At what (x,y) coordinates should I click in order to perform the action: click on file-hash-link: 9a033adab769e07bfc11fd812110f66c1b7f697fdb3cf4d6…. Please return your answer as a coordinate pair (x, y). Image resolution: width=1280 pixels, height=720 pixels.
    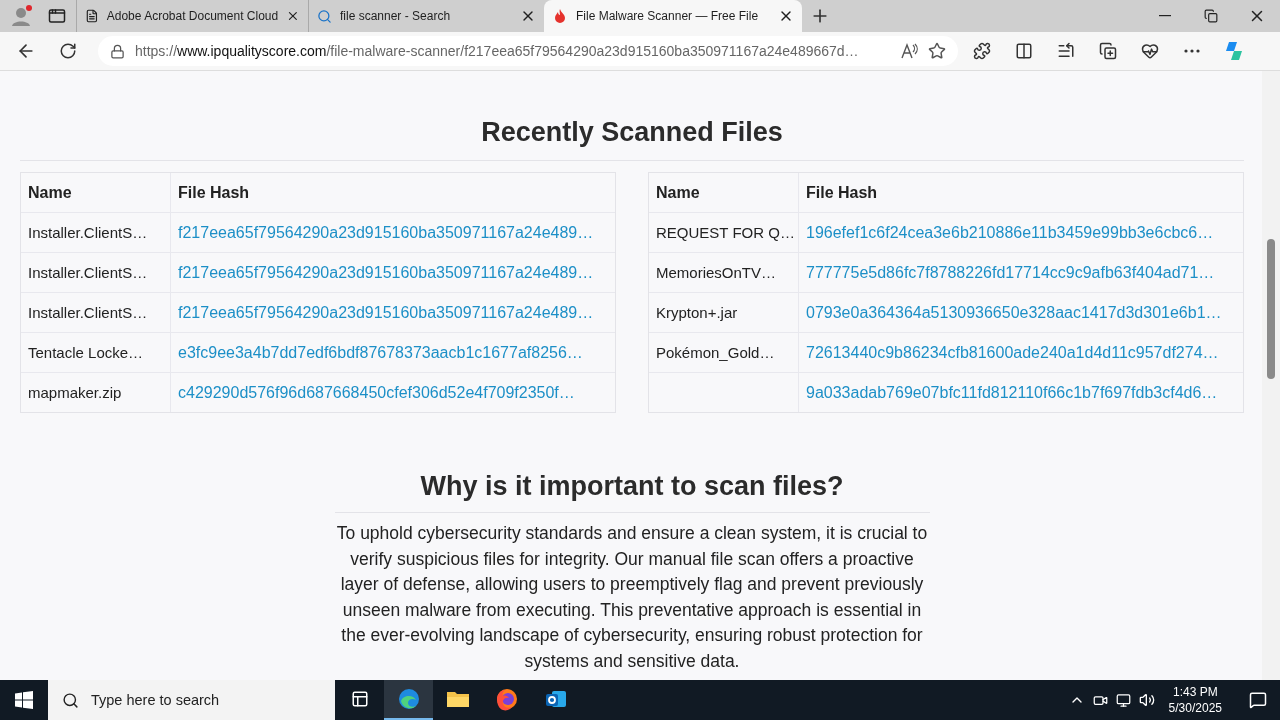
    Looking at the image, I should click on (1020, 392).